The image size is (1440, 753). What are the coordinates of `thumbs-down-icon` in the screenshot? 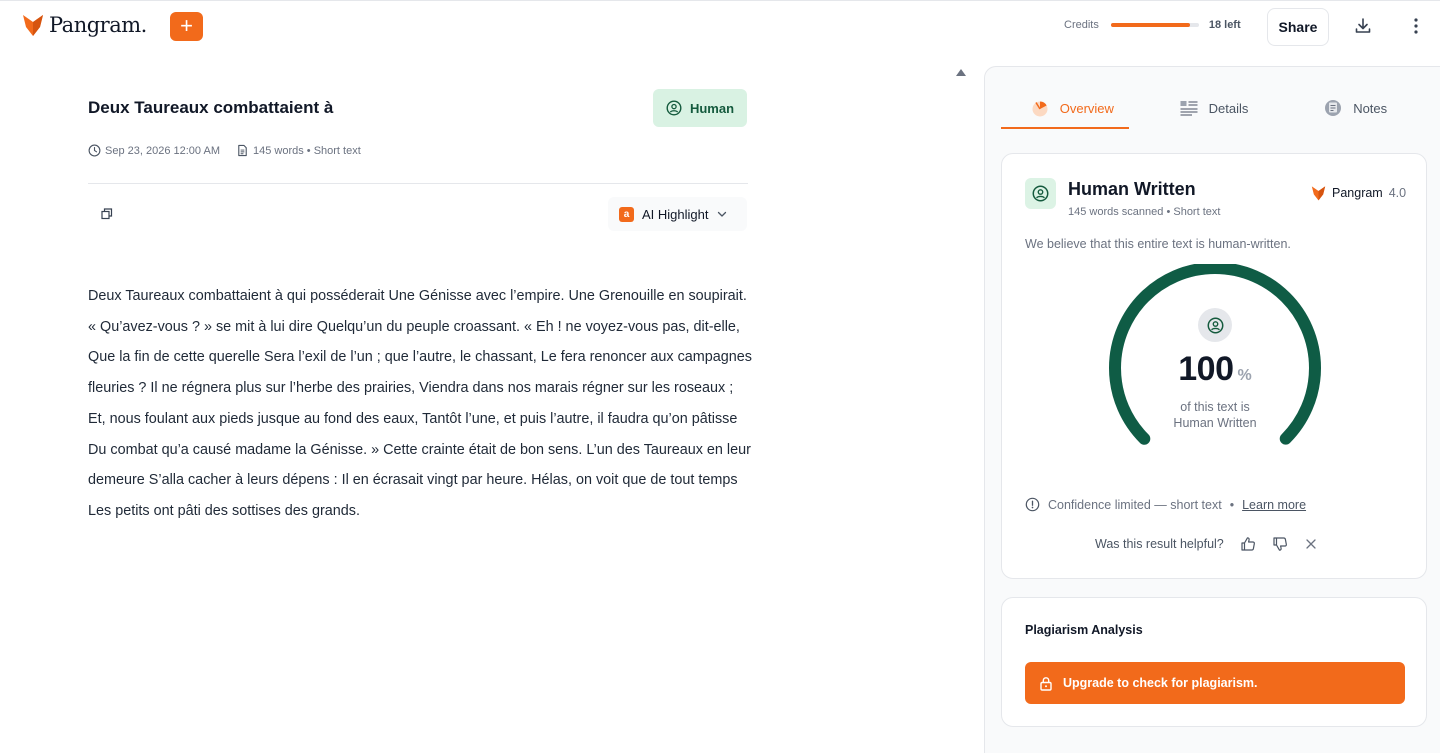 It's located at (1280, 544).